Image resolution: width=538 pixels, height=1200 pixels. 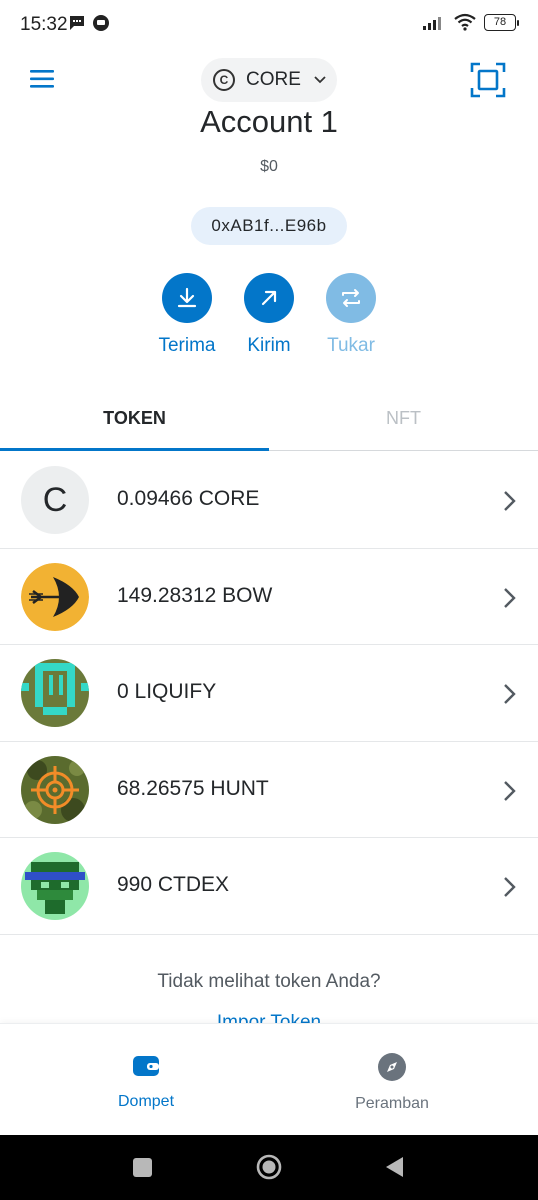 What do you see at coordinates (269, 298) in the screenshot?
I see `send-arrow-icon` at bounding box center [269, 298].